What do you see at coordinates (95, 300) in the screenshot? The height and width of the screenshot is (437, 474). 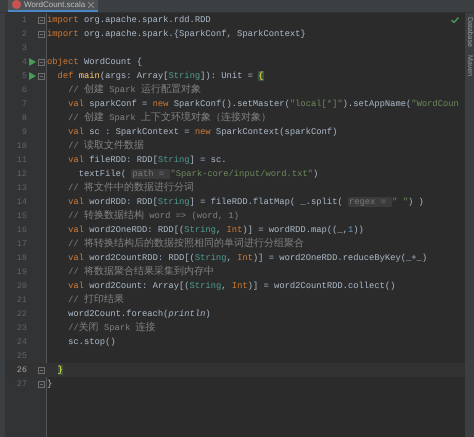 I see `code-line: // 打印结果` at bounding box center [95, 300].